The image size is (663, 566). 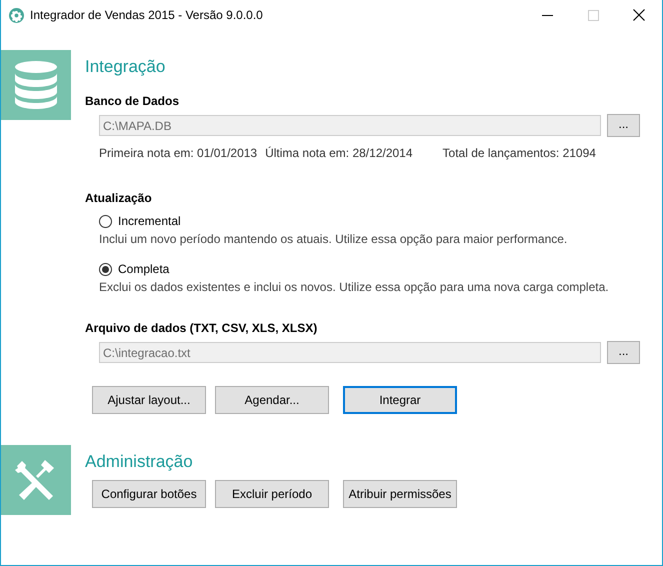 I want to click on path-field: C:\MAPA.DB, so click(x=350, y=125).